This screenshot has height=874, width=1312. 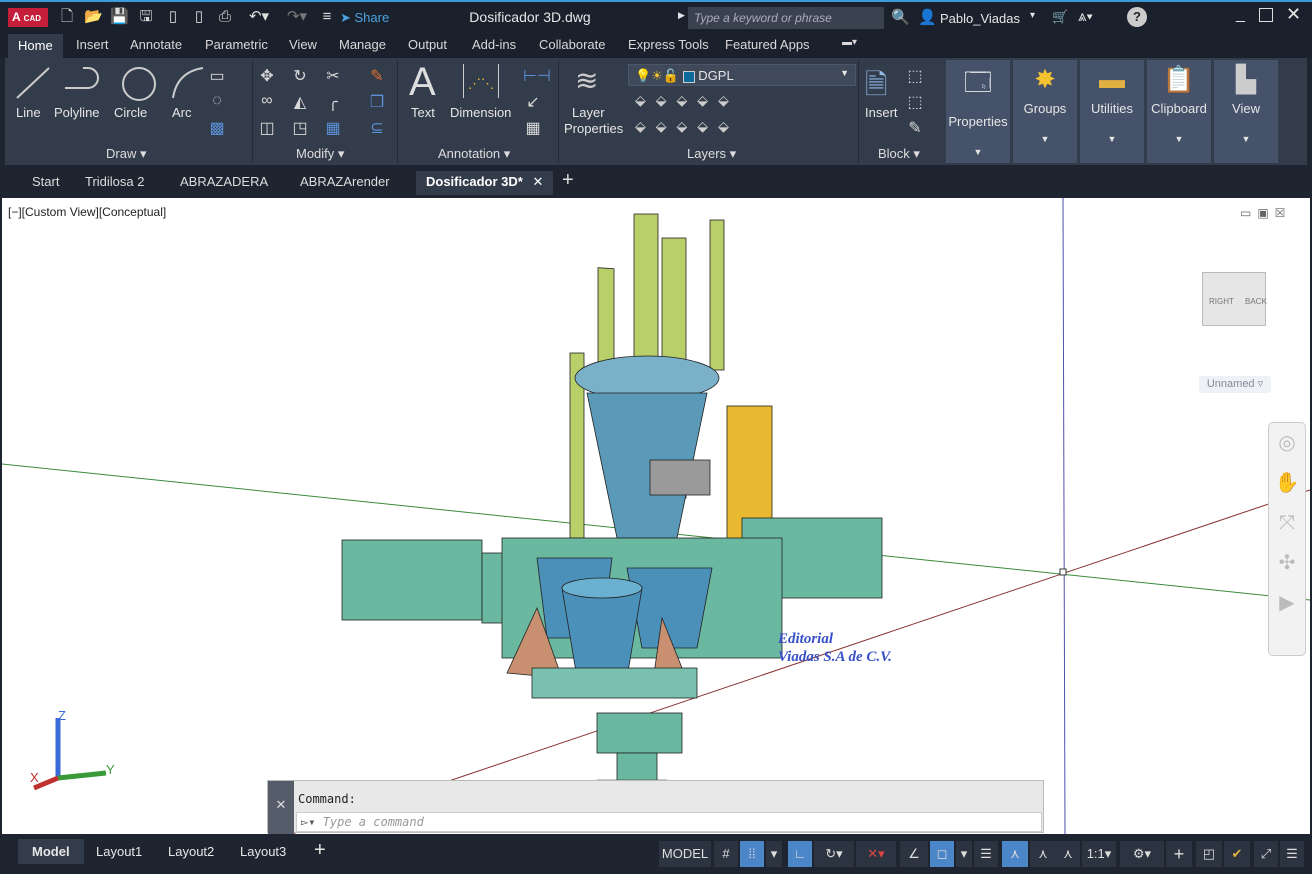 I want to click on linear-dim-icon: ⊢⊣, so click(x=537, y=76).